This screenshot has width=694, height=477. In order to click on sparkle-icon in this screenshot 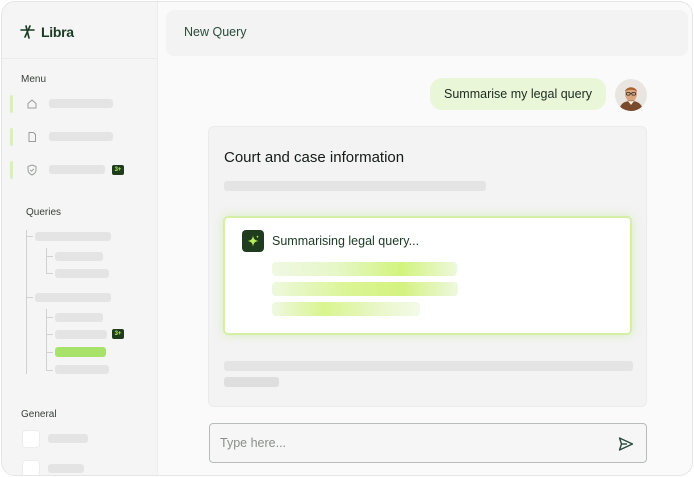, I will do `click(253, 241)`.